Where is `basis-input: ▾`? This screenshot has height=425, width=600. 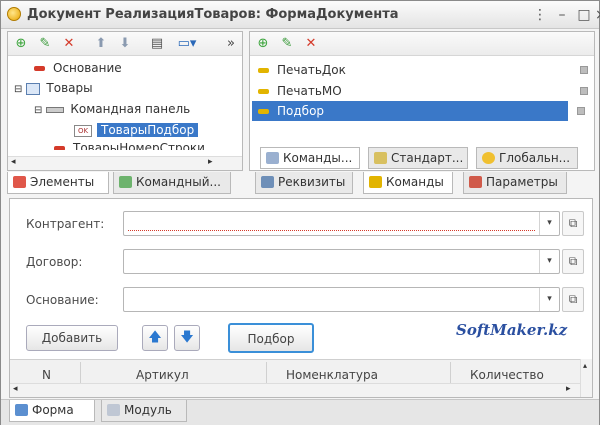 basis-input: ▾ is located at coordinates (341, 299).